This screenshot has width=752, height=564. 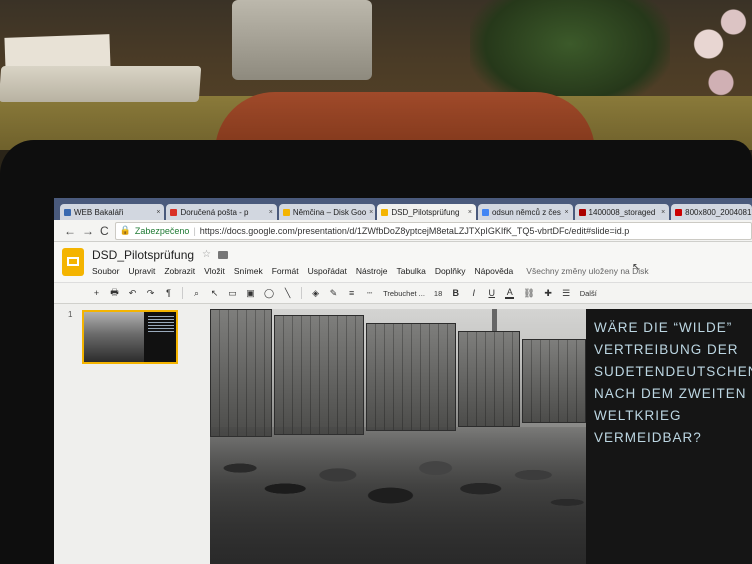 What do you see at coordinates (398, 495) in the screenshot?
I see `crowd-of-people` at bounding box center [398, 495].